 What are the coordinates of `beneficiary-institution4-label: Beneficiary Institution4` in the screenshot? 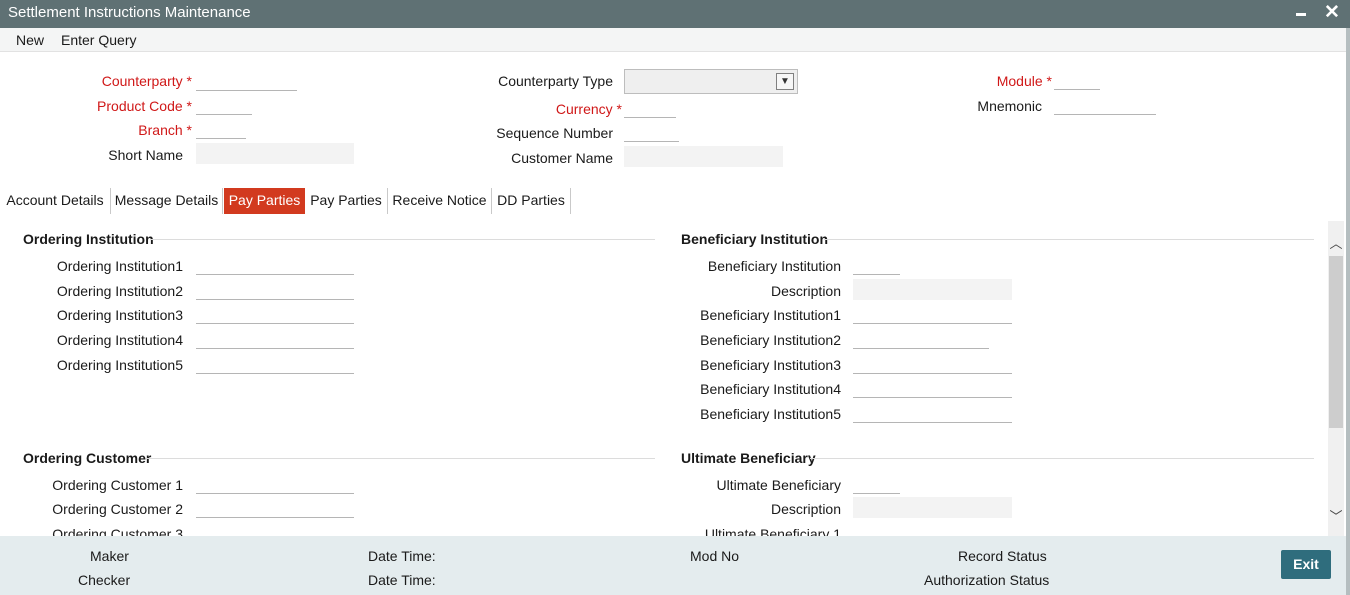 It's located at (770, 389).